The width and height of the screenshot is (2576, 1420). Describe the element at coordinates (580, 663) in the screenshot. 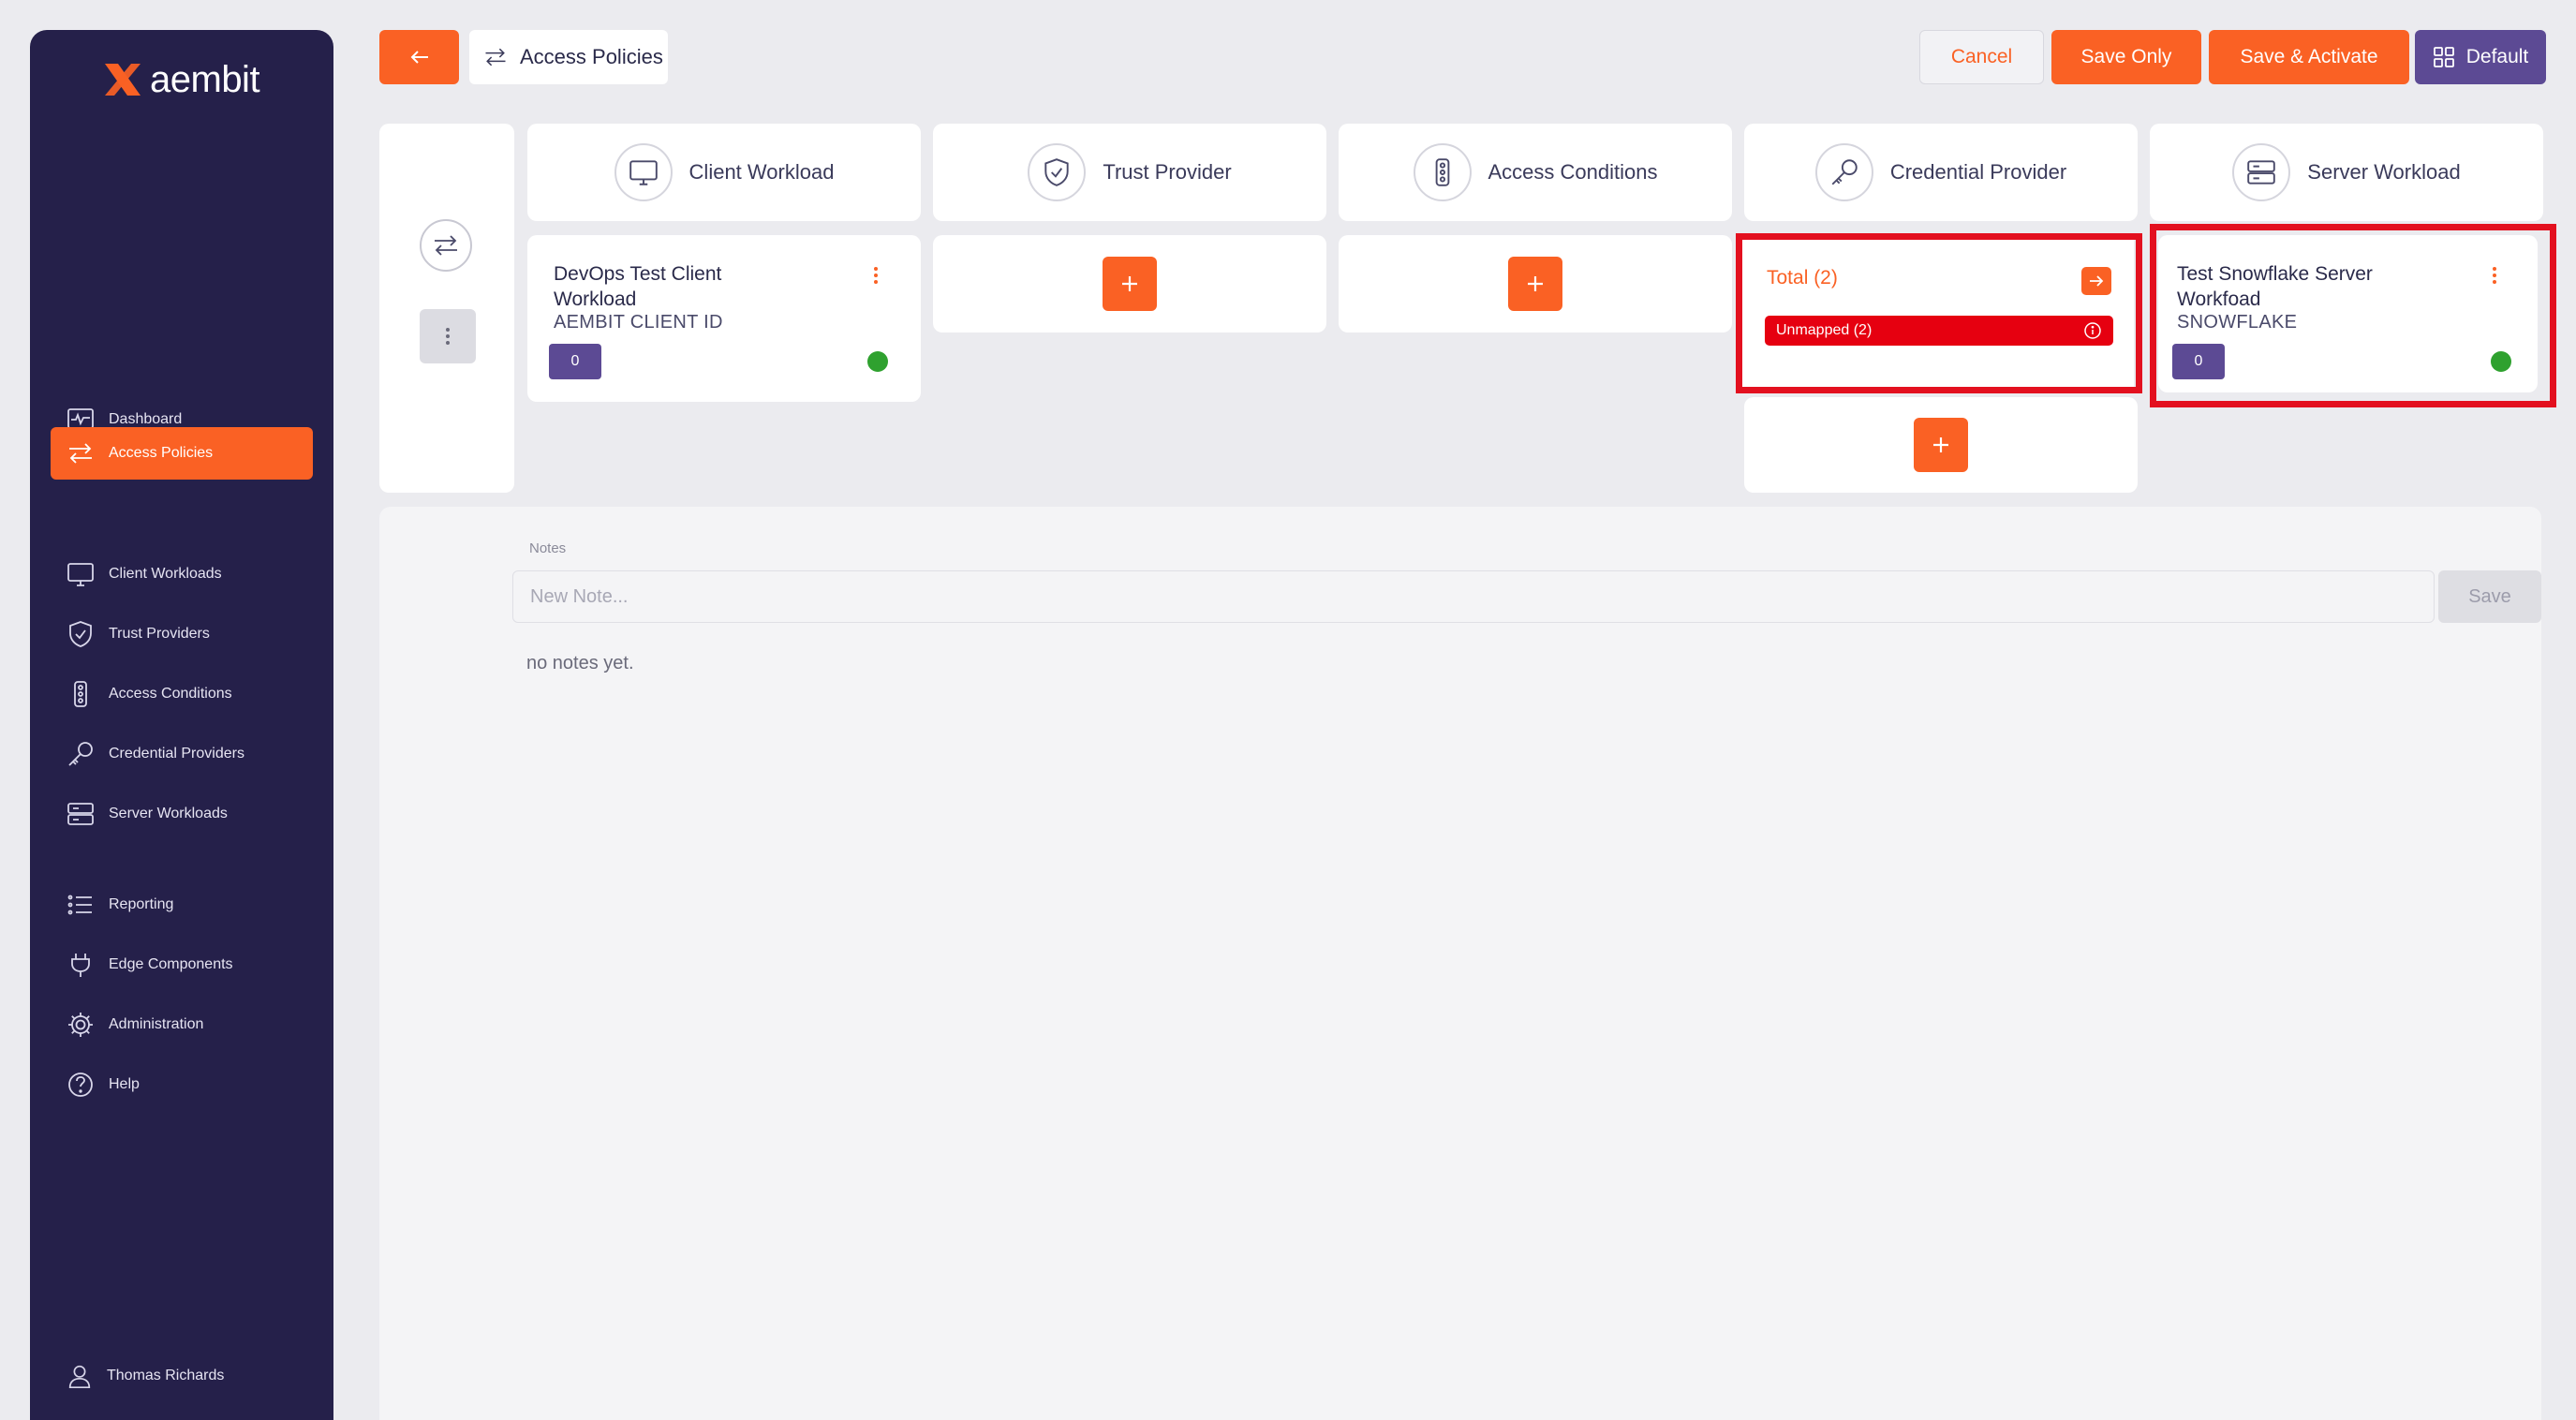

I see `notes-empty-message: no notes yet.` at that location.